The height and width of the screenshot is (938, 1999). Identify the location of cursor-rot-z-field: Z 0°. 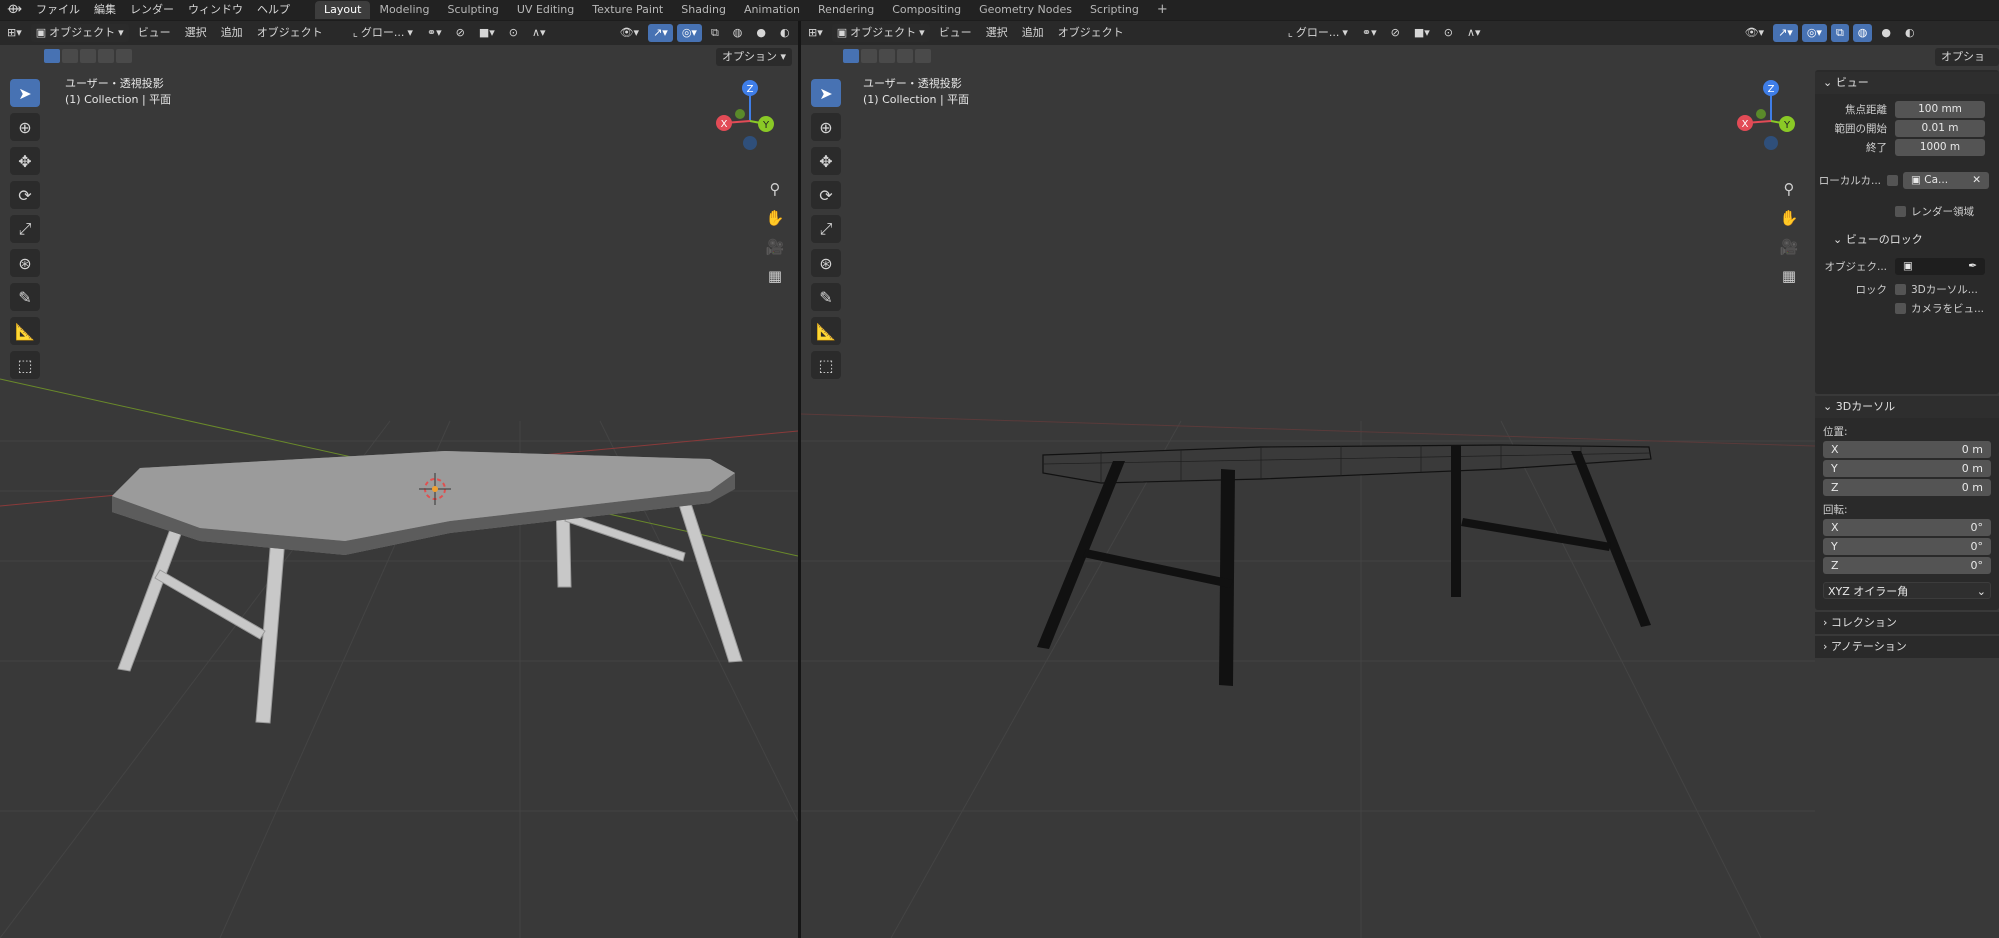
(1907, 565).